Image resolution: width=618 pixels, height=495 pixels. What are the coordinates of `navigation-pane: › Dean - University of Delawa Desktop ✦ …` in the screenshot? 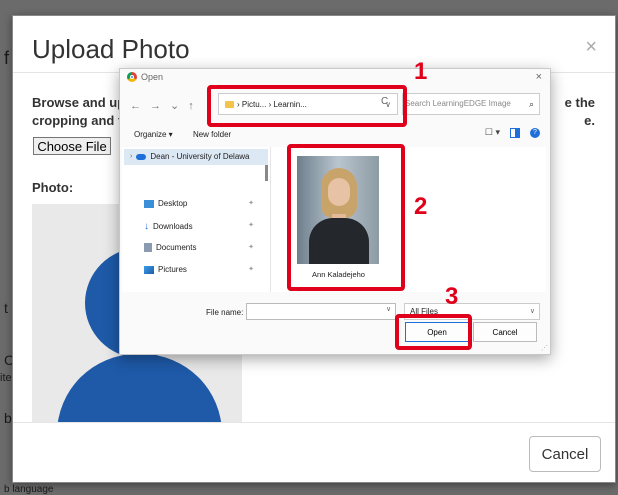 It's located at (196, 219).